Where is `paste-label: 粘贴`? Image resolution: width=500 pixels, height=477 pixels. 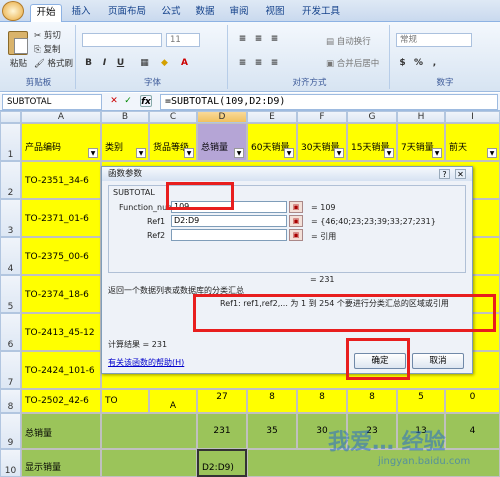 paste-label: 粘贴 is located at coordinates (18, 63).